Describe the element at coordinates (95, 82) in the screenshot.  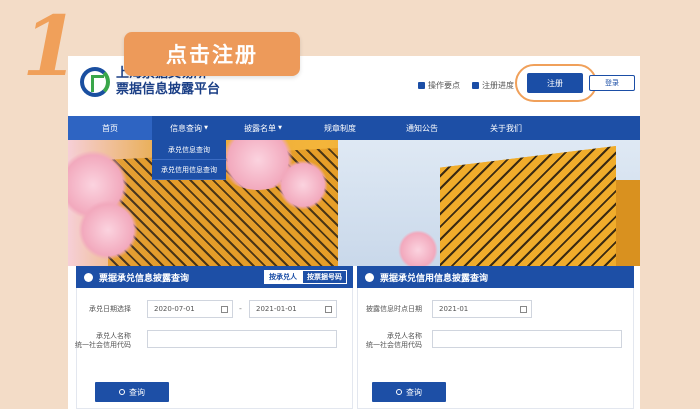
I see `logo-icon` at that location.